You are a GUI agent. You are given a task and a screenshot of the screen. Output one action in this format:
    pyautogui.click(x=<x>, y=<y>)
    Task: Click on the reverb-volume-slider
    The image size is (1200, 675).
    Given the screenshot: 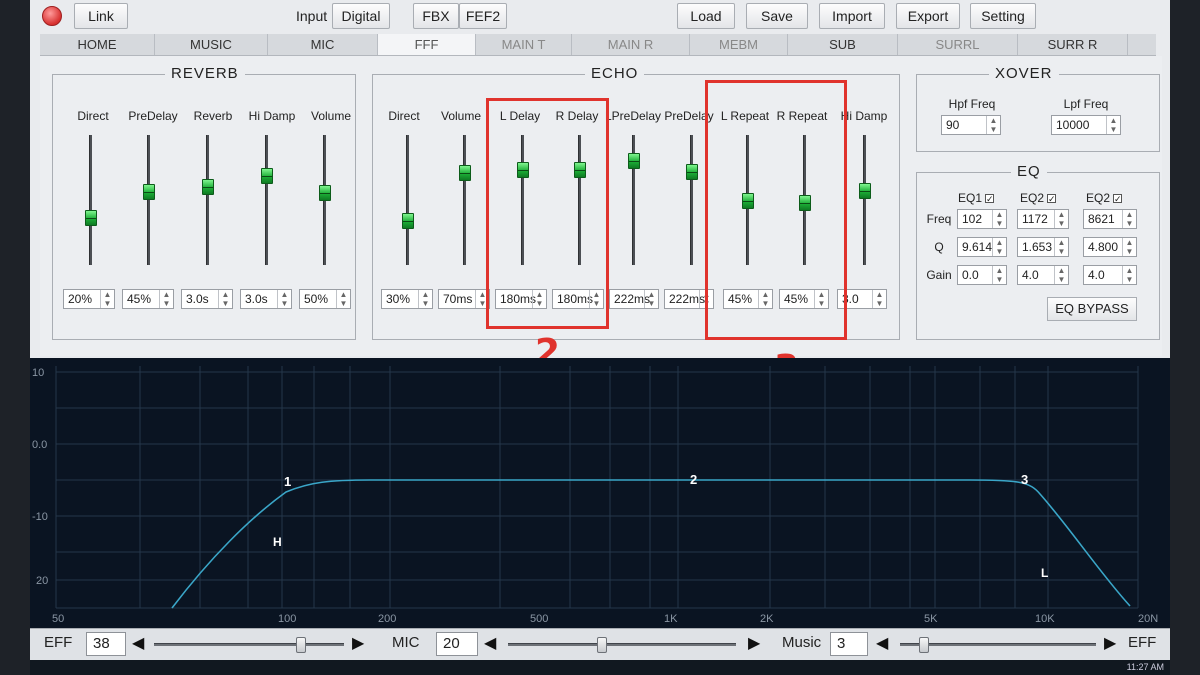 What is the action you would take?
    pyautogui.click(x=325, y=200)
    